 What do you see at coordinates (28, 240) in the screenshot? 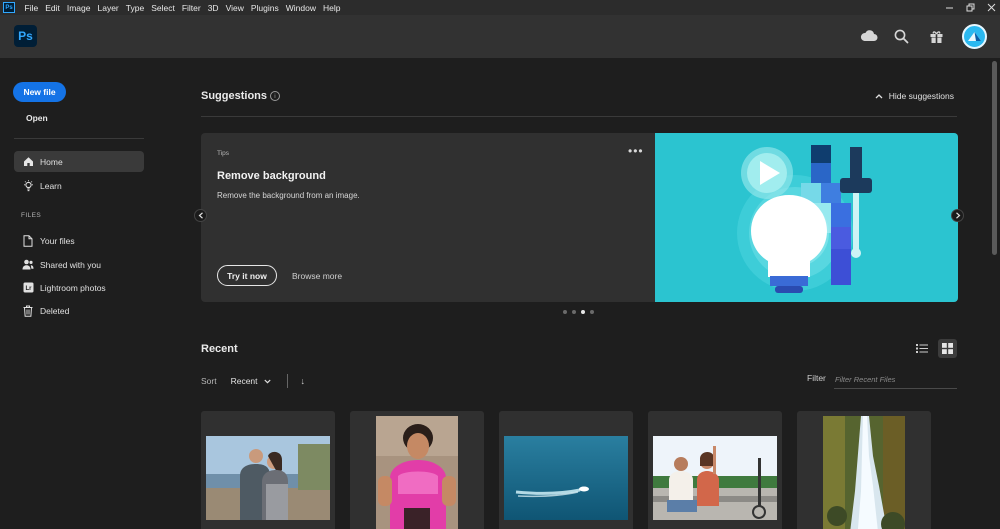
I see `file-icon` at bounding box center [28, 240].